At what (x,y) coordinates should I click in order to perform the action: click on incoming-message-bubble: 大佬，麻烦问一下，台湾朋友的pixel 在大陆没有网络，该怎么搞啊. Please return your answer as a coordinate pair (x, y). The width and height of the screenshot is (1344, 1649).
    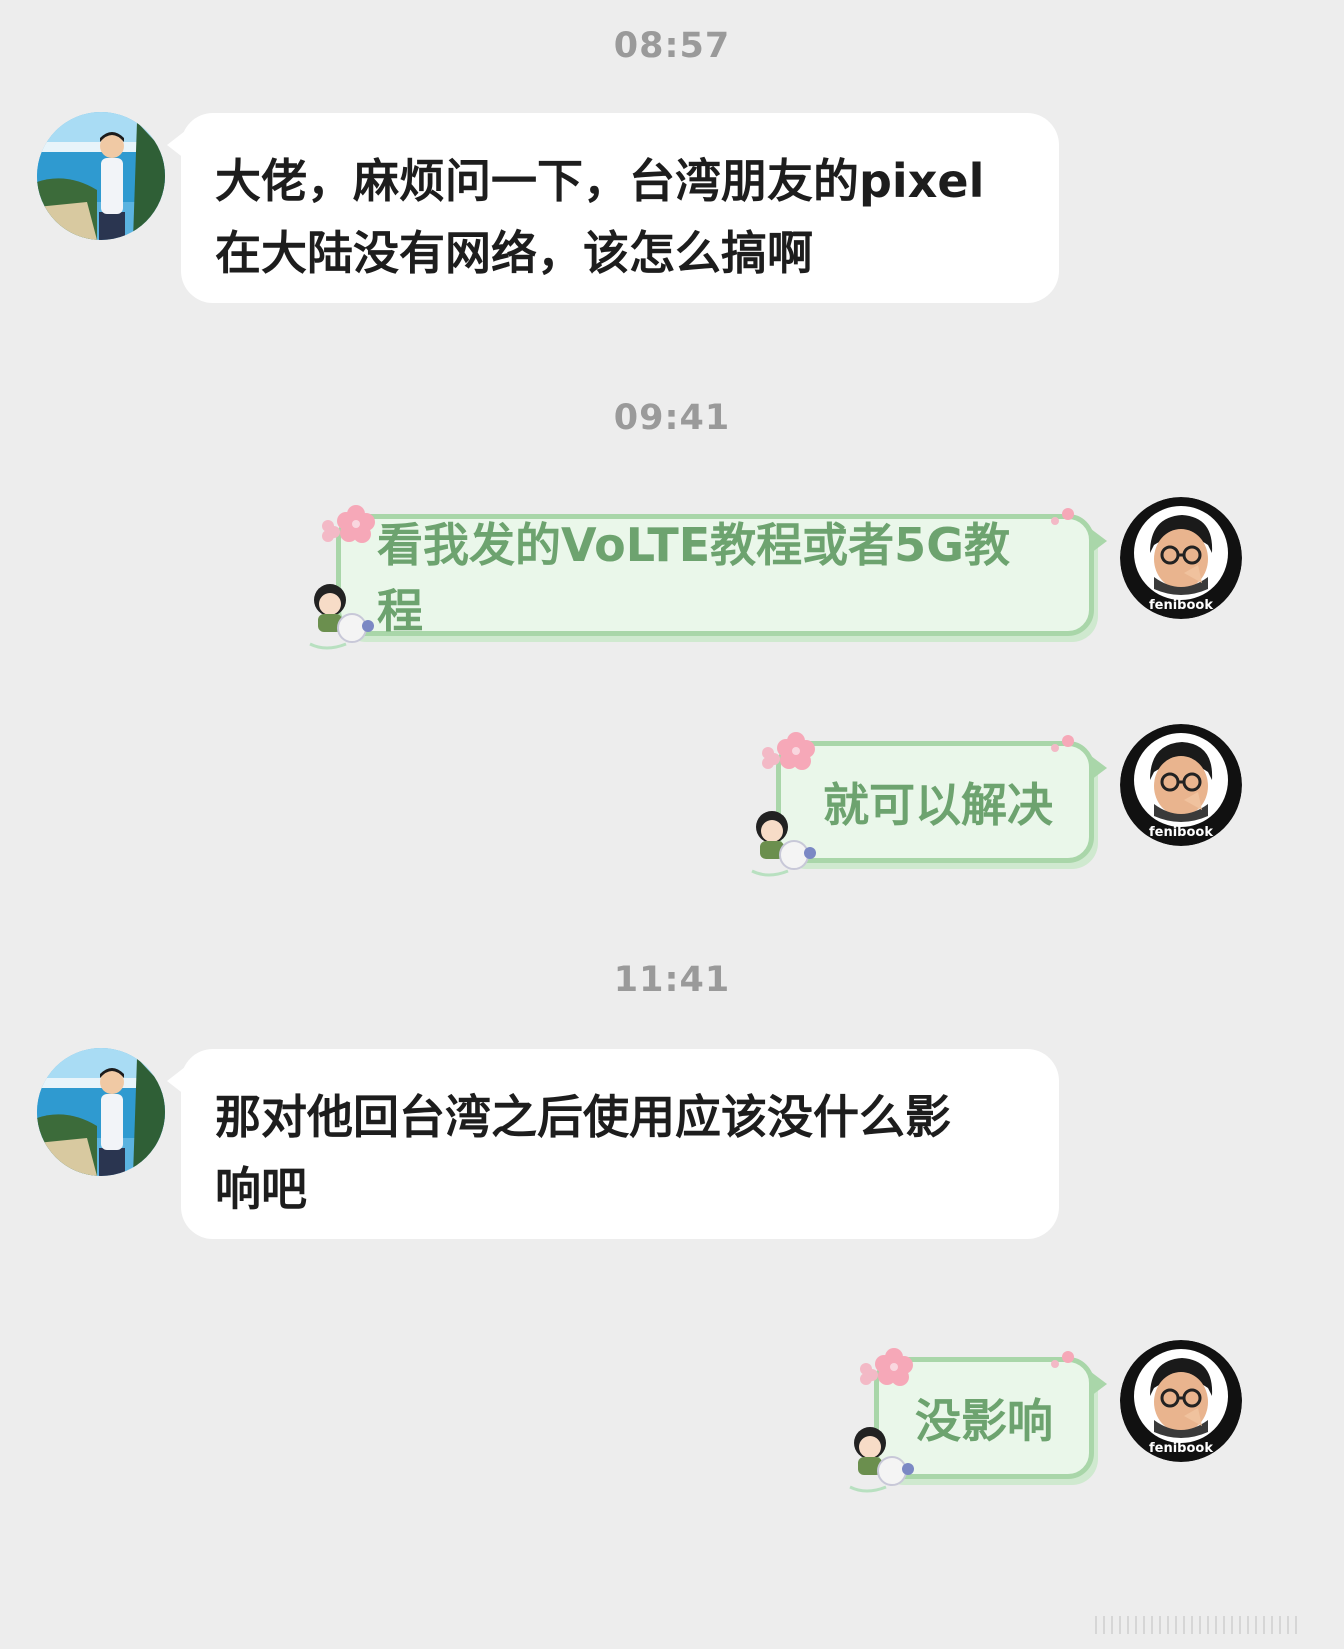
    Looking at the image, I should click on (613, 208).